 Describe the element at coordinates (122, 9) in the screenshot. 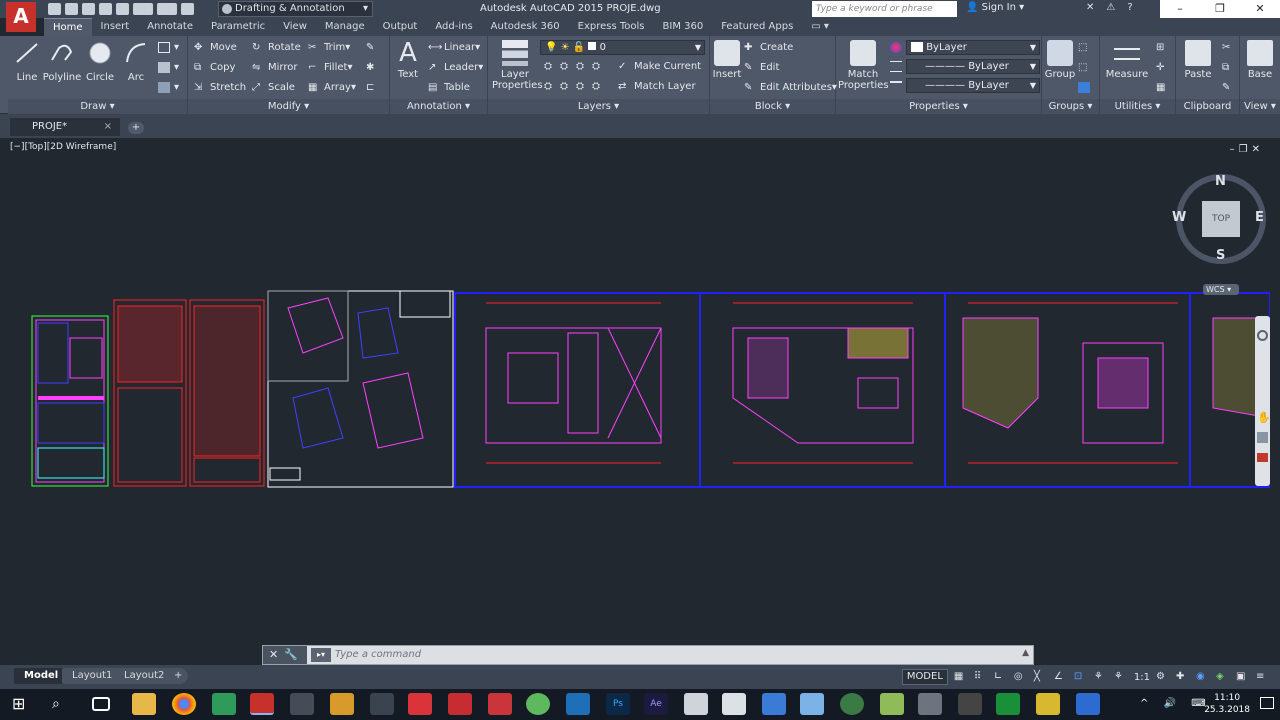

I see `print-icon` at that location.